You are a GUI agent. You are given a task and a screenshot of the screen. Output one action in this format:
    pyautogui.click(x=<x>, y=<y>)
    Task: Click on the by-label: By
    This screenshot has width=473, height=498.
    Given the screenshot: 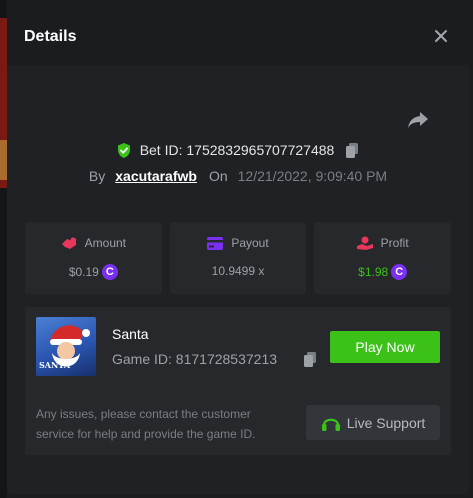 What is the action you would take?
    pyautogui.click(x=97, y=176)
    